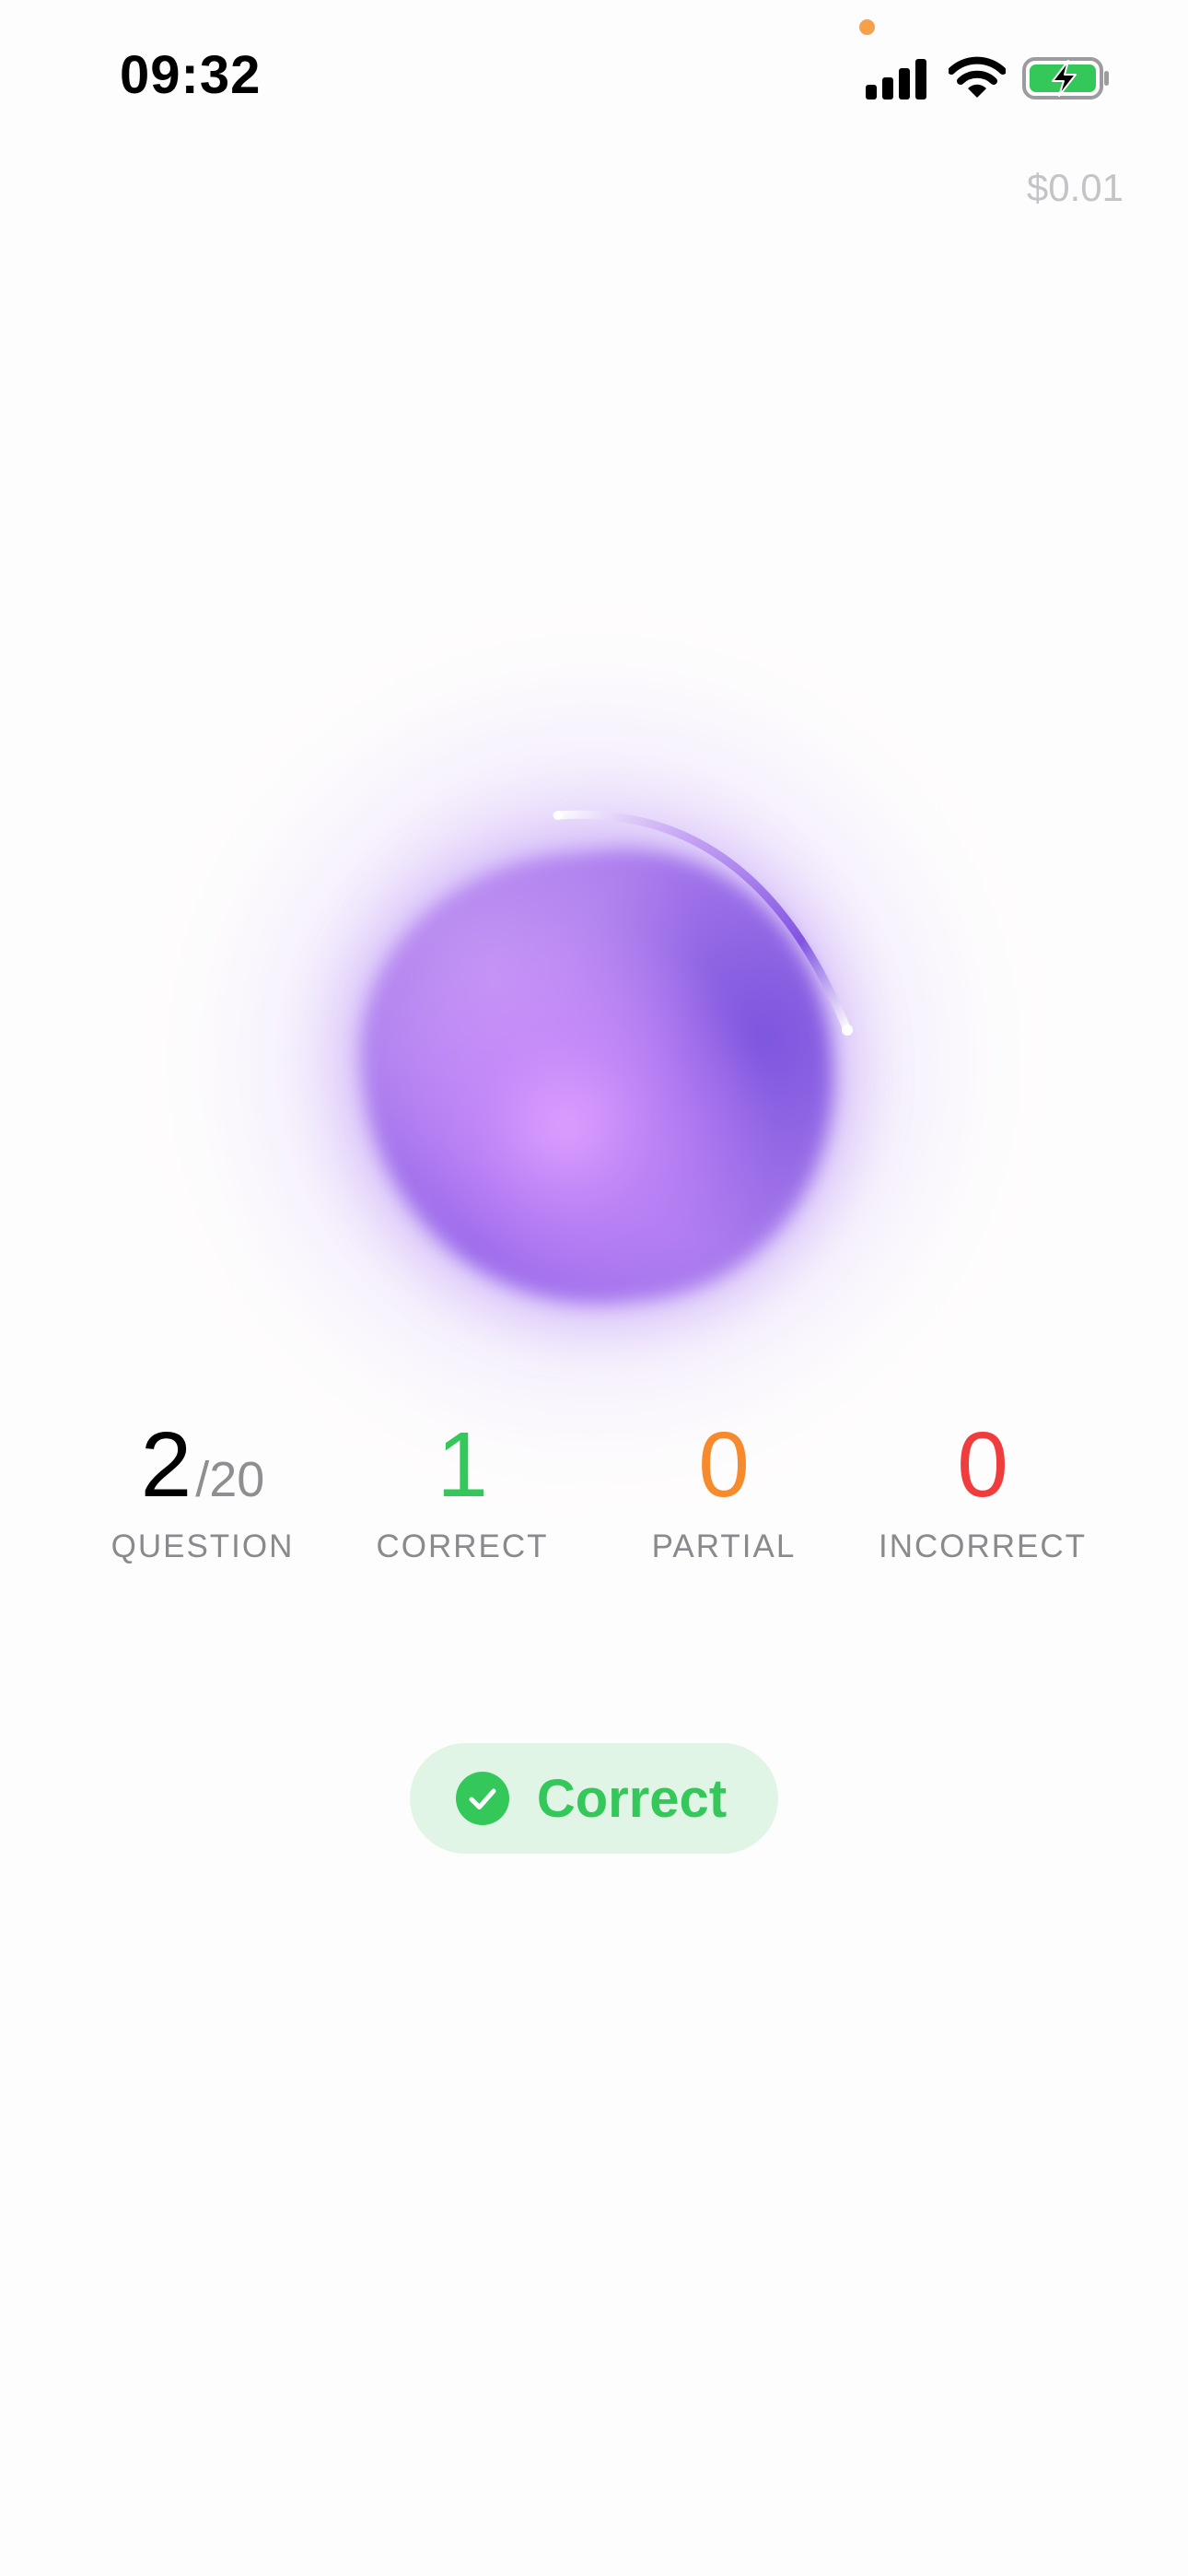 The image size is (1188, 2576). I want to click on orb-highlight-arc, so click(703, 923).